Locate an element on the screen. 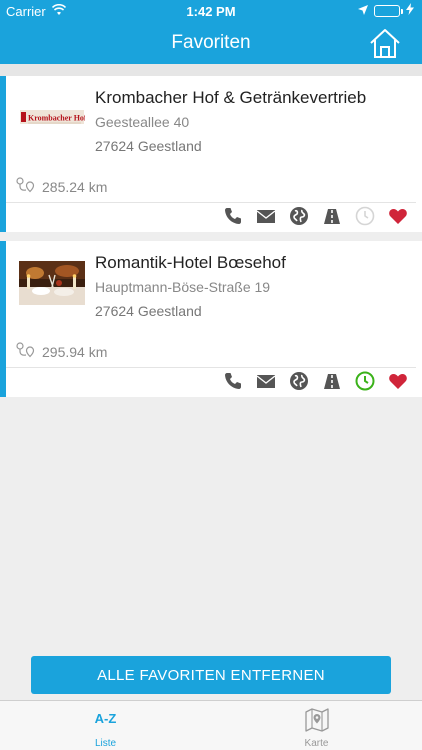  home-icon is located at coordinates (385, 43).